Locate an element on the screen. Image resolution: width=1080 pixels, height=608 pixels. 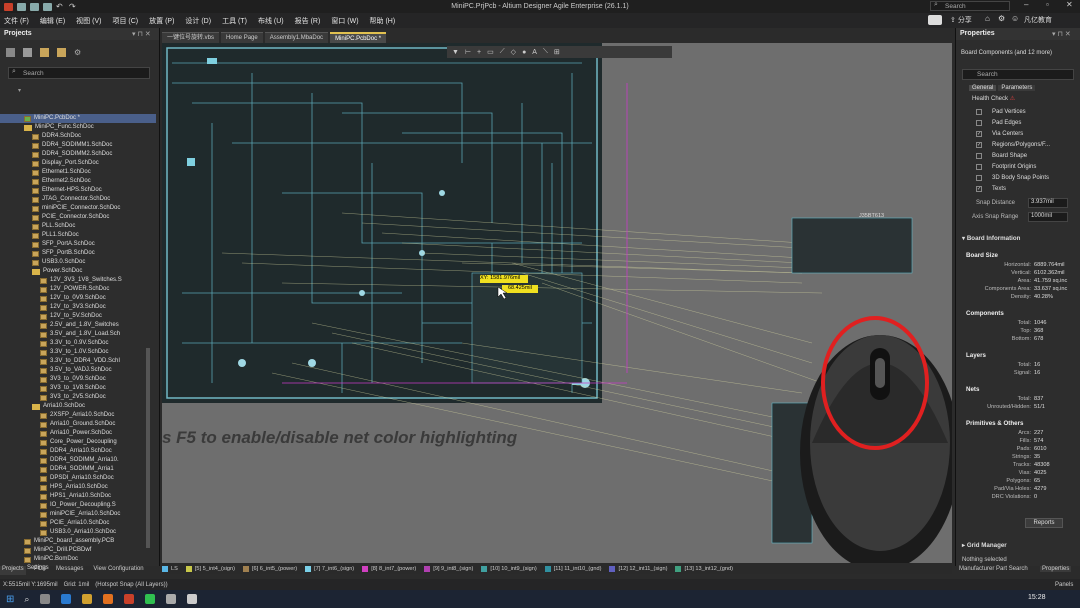
axis-snap-field: 1000mil is located at coordinates (1048, 217).